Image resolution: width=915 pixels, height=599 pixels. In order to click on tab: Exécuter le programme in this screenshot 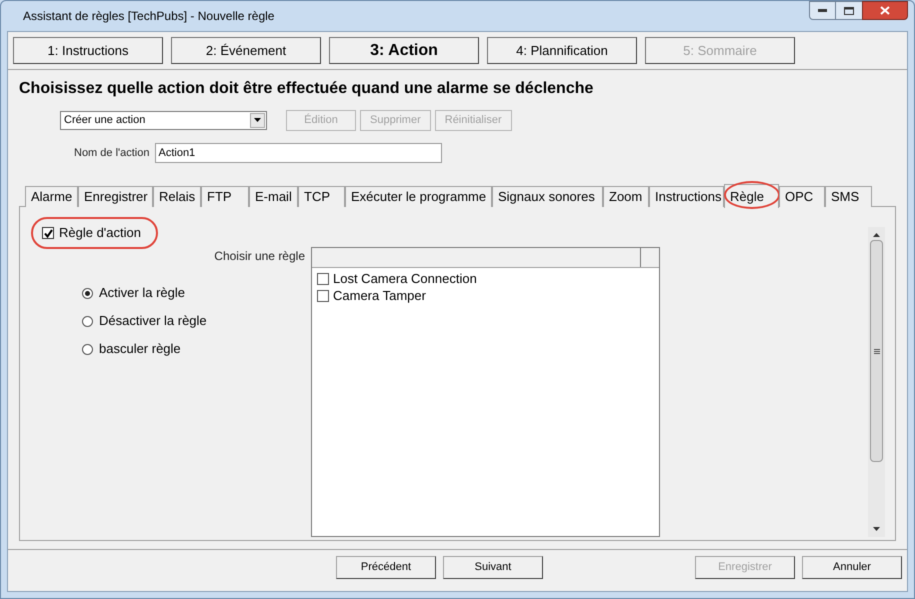, I will do `click(418, 196)`.